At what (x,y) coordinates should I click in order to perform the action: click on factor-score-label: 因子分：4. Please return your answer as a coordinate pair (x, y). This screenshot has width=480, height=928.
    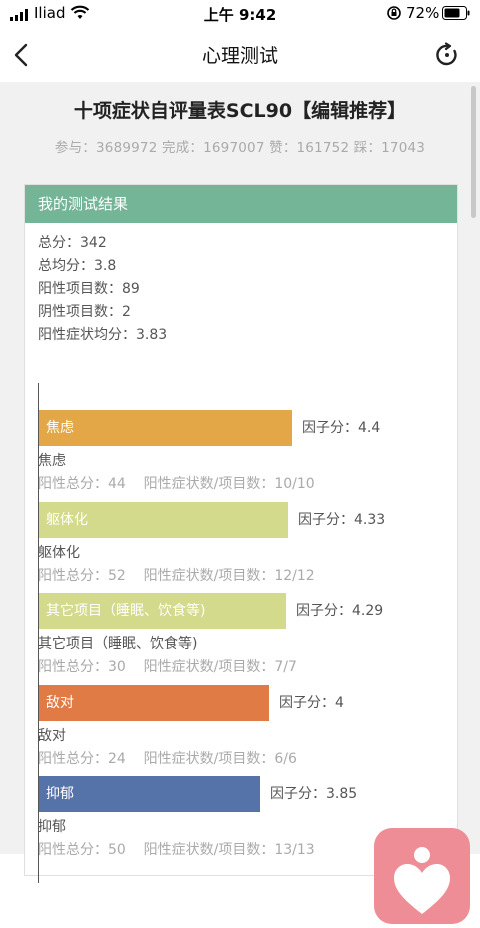
    Looking at the image, I should click on (311, 702).